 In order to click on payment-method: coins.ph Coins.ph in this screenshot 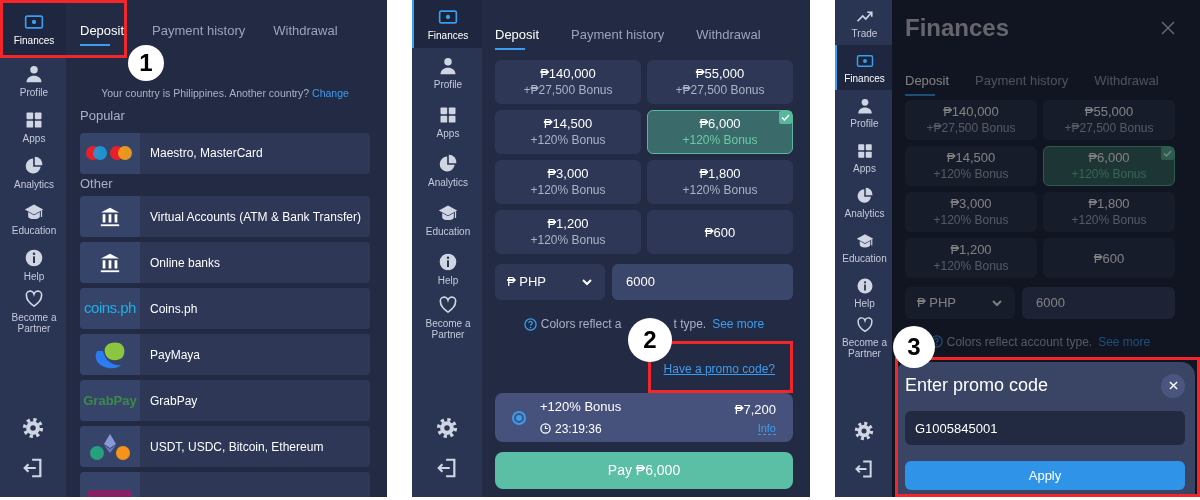, I will do `click(225, 308)`.